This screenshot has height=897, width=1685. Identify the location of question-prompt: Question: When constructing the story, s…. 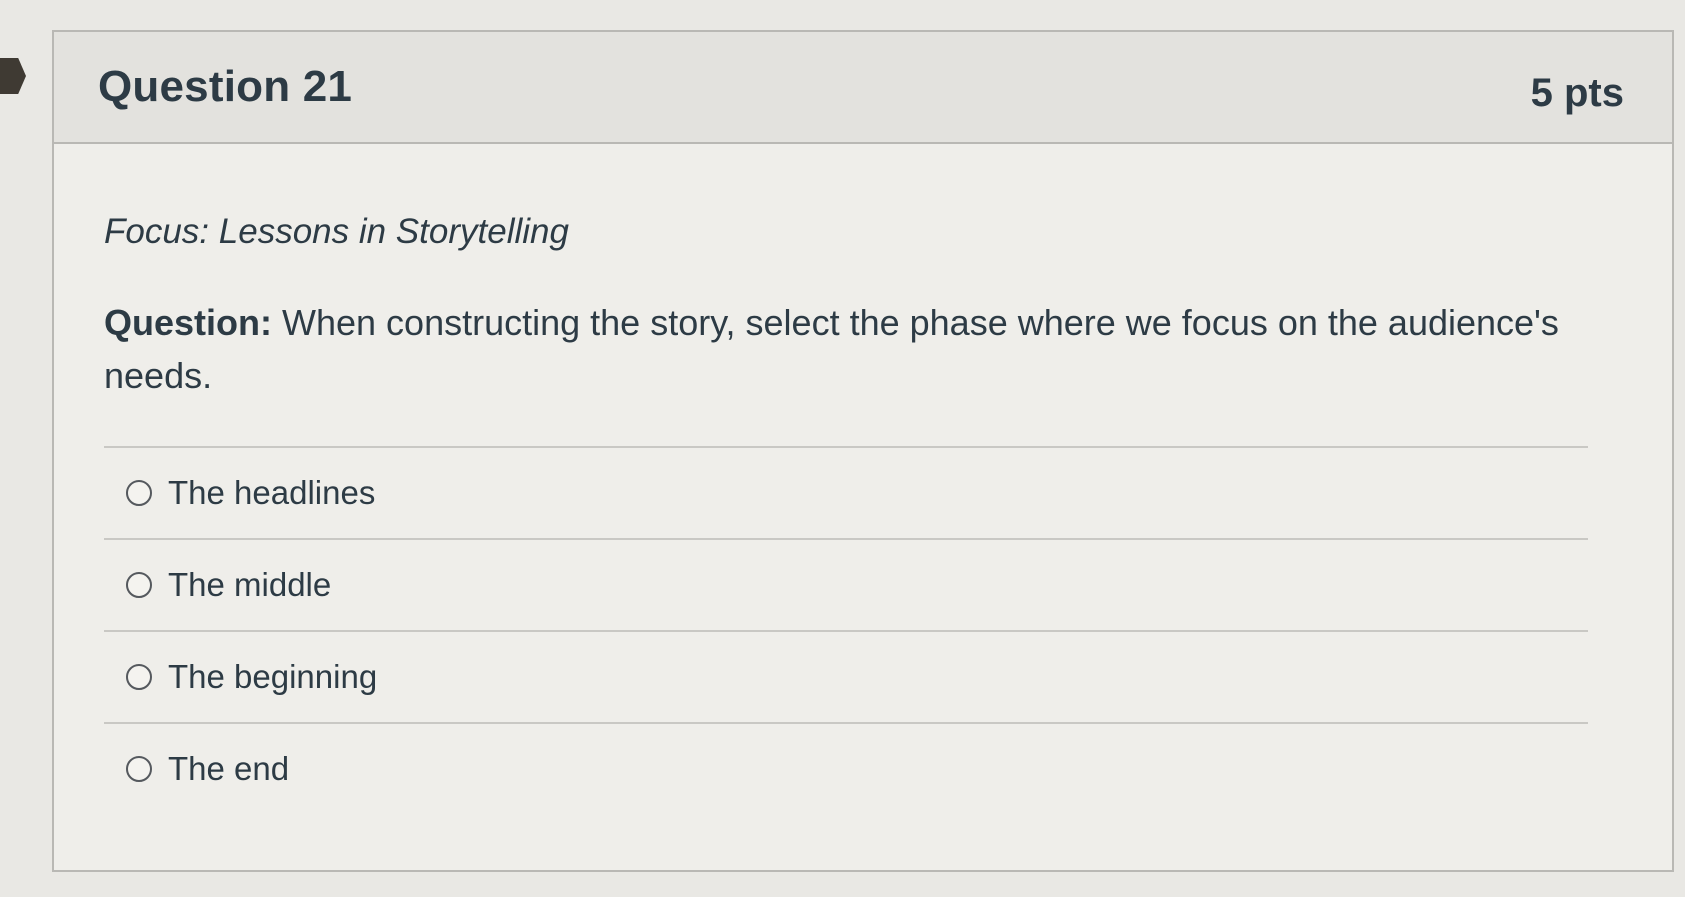
(848, 349).